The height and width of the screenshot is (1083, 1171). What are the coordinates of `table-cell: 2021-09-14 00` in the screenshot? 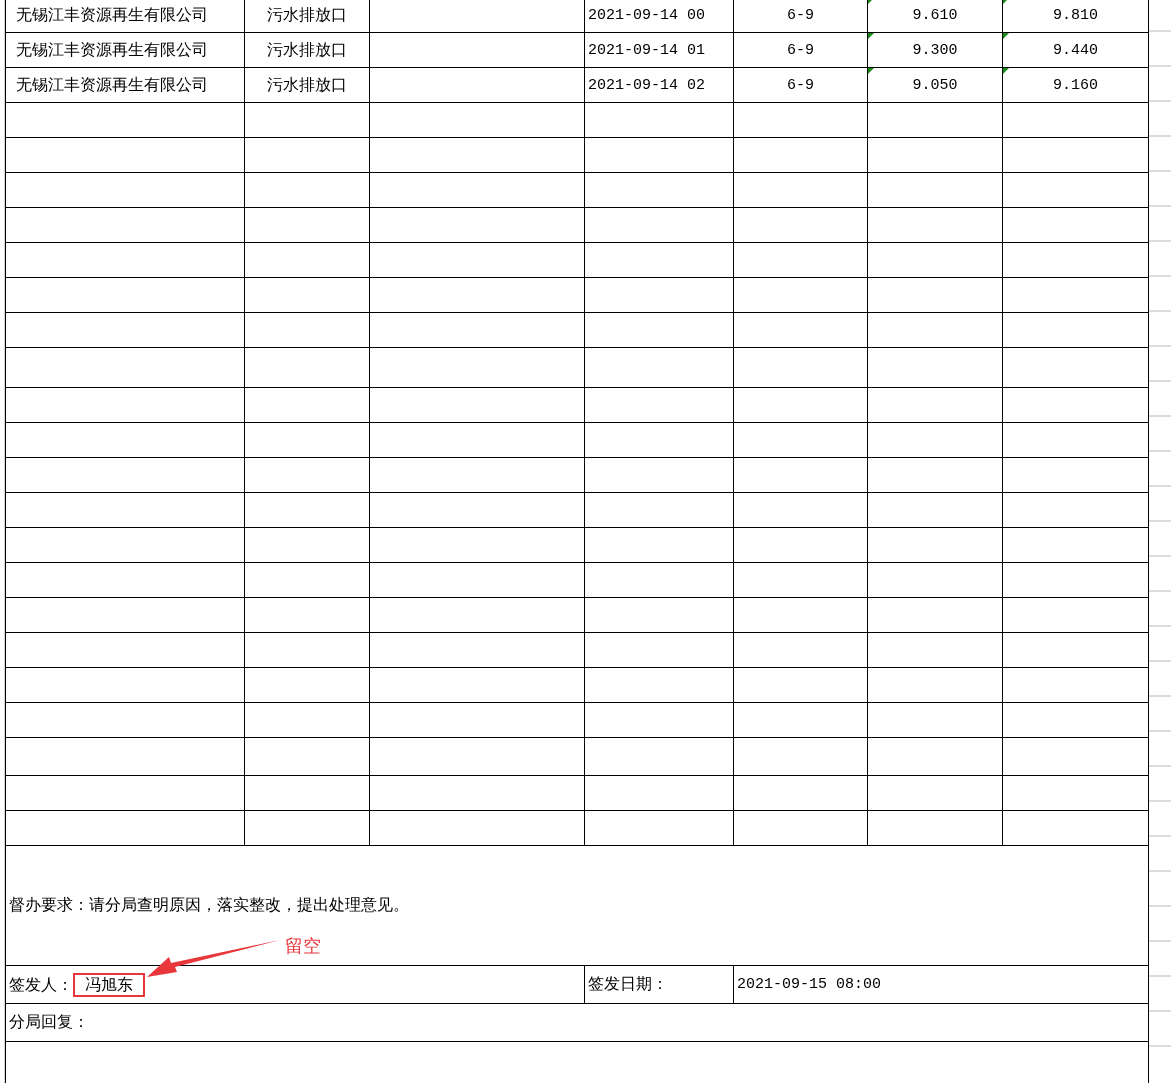 It's located at (659, 16).